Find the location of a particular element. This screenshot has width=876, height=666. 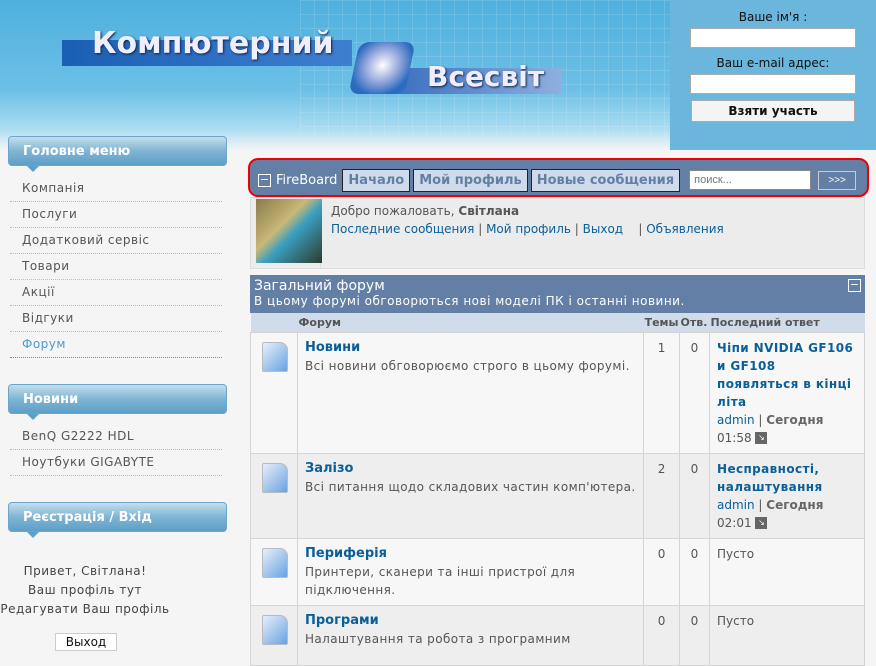

forum-description: Налаштування та робота з програмним is located at coordinates (438, 638).